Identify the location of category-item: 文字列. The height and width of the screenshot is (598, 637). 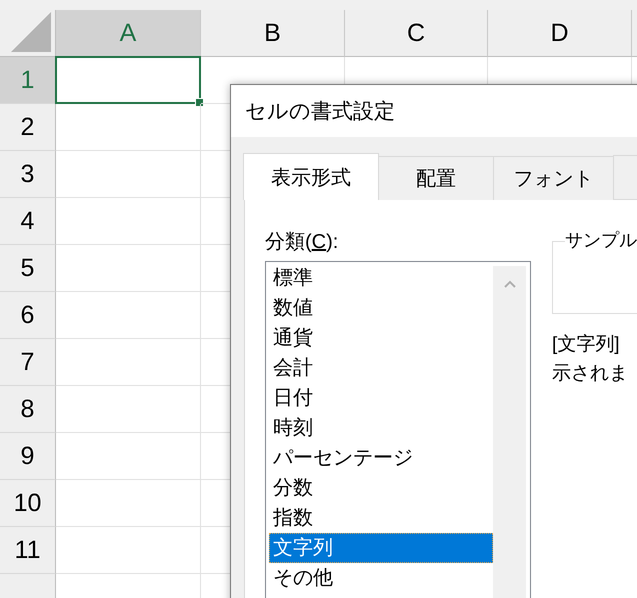
(381, 548).